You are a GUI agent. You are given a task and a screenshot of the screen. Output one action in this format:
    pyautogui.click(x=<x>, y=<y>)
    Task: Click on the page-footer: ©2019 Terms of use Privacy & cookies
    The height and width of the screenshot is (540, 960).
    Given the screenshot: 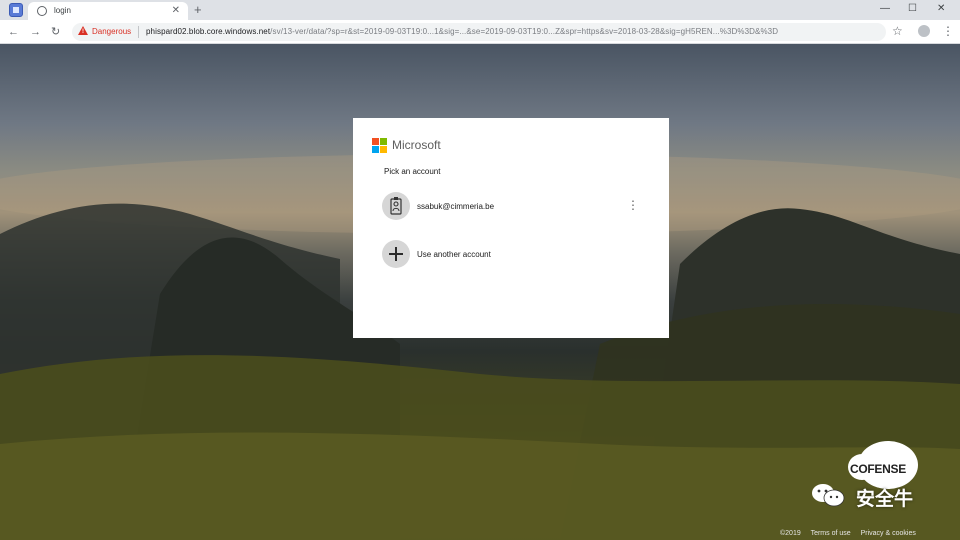 What is the action you would take?
    pyautogui.click(x=852, y=533)
    